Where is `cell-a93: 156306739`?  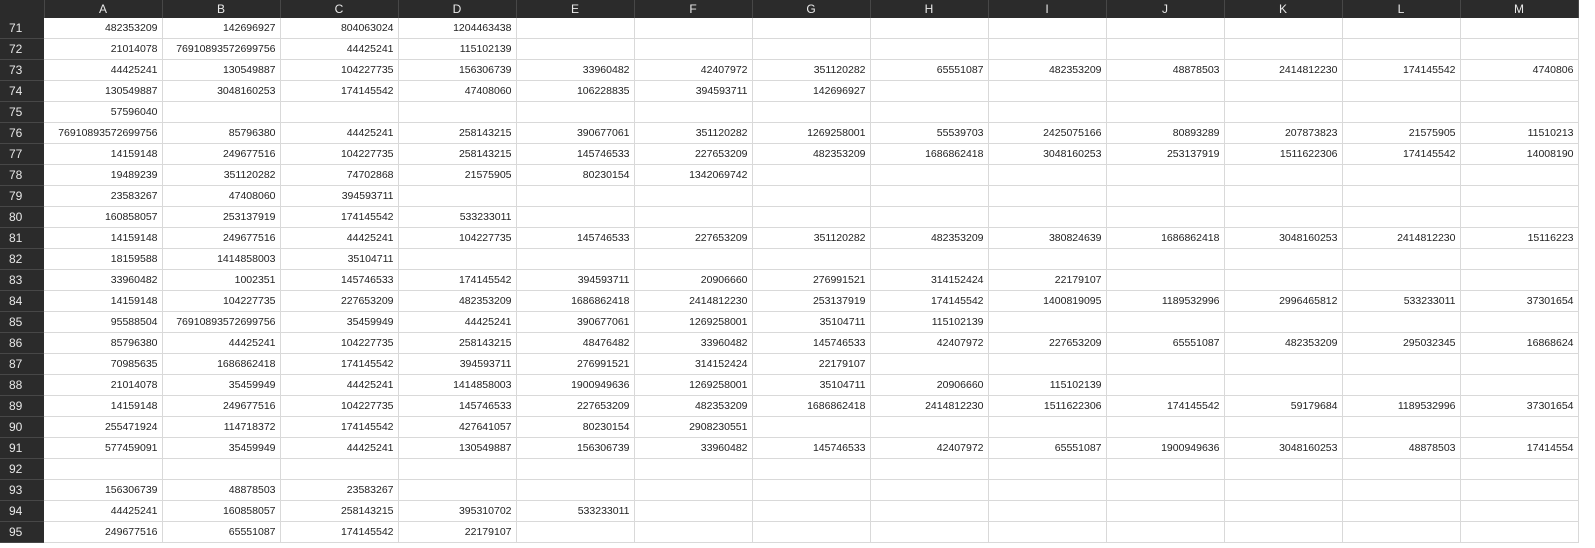
cell-a93: 156306739 is located at coordinates (103, 490).